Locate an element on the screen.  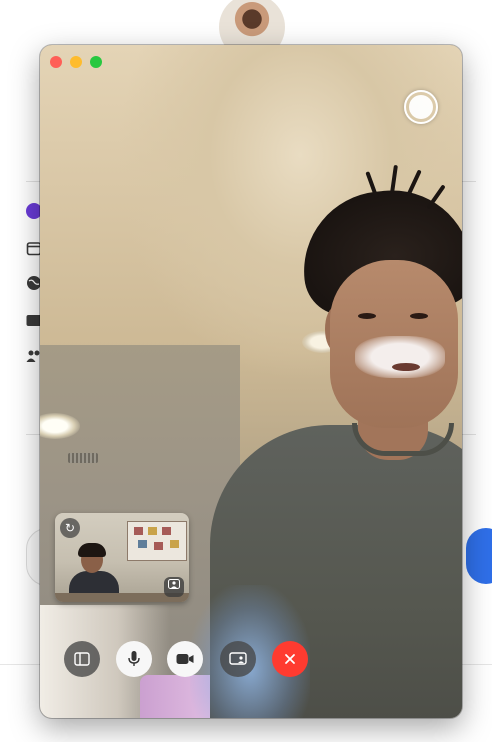
share-screen-button is located at coordinates (238, 659).